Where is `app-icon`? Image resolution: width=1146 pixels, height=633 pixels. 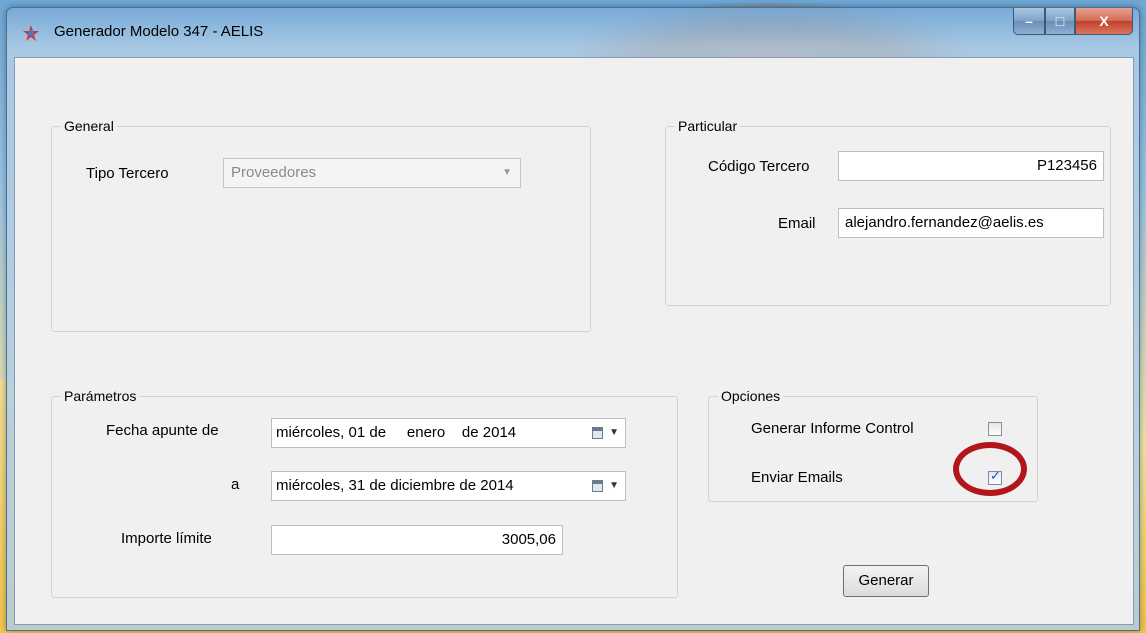 app-icon is located at coordinates (31, 33).